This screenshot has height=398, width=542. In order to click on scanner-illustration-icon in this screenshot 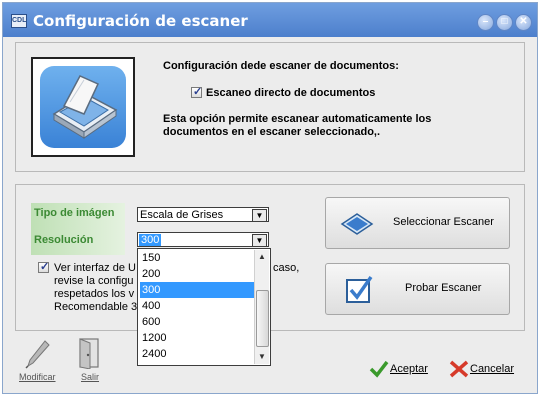, I will do `click(83, 107)`.